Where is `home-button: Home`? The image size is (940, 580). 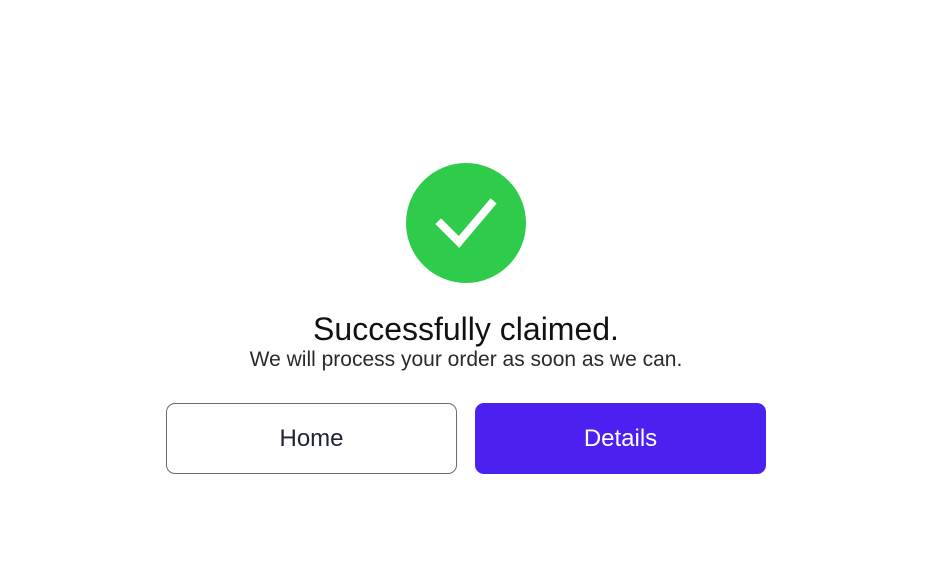 home-button: Home is located at coordinates (311, 438).